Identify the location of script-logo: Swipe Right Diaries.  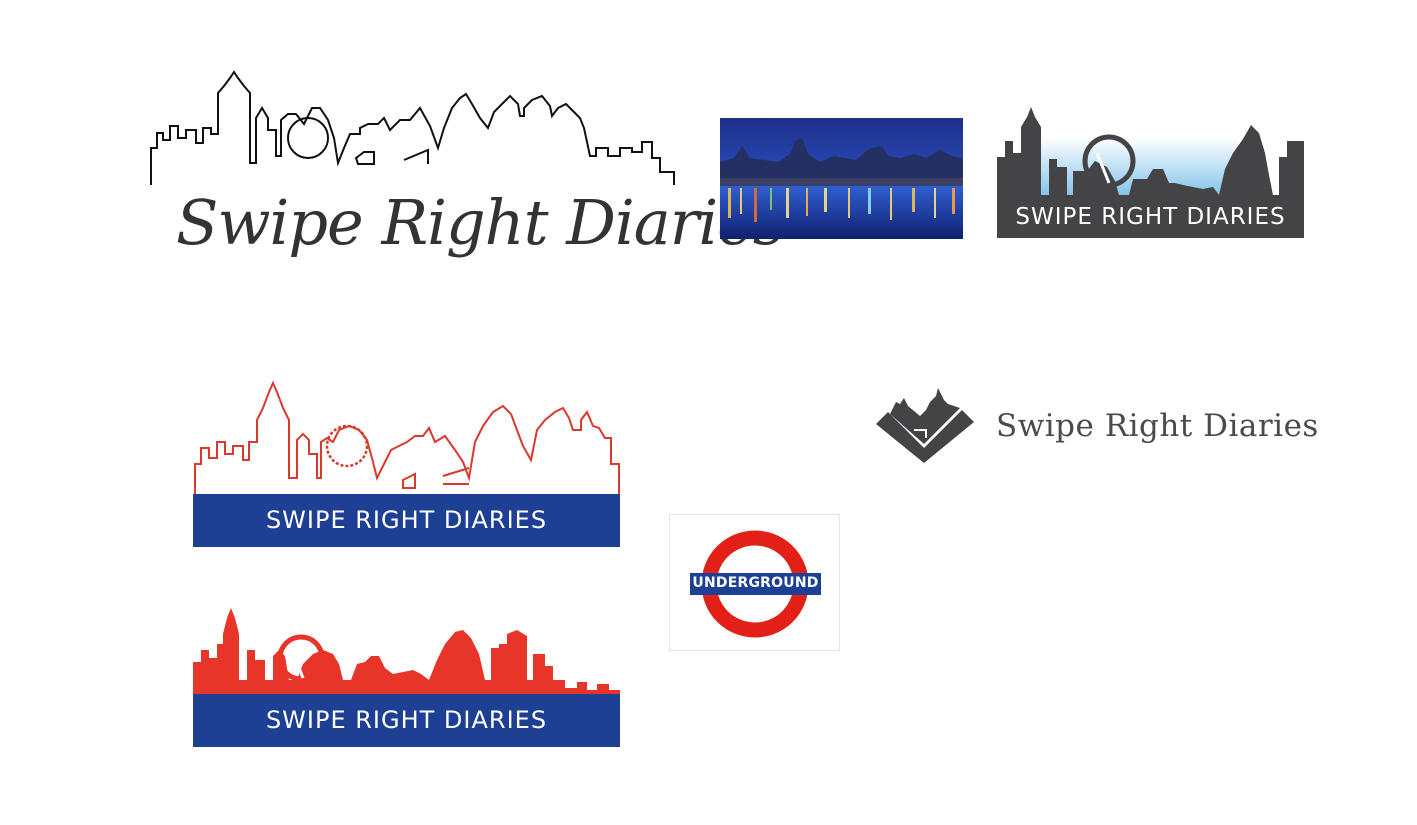
(466, 183).